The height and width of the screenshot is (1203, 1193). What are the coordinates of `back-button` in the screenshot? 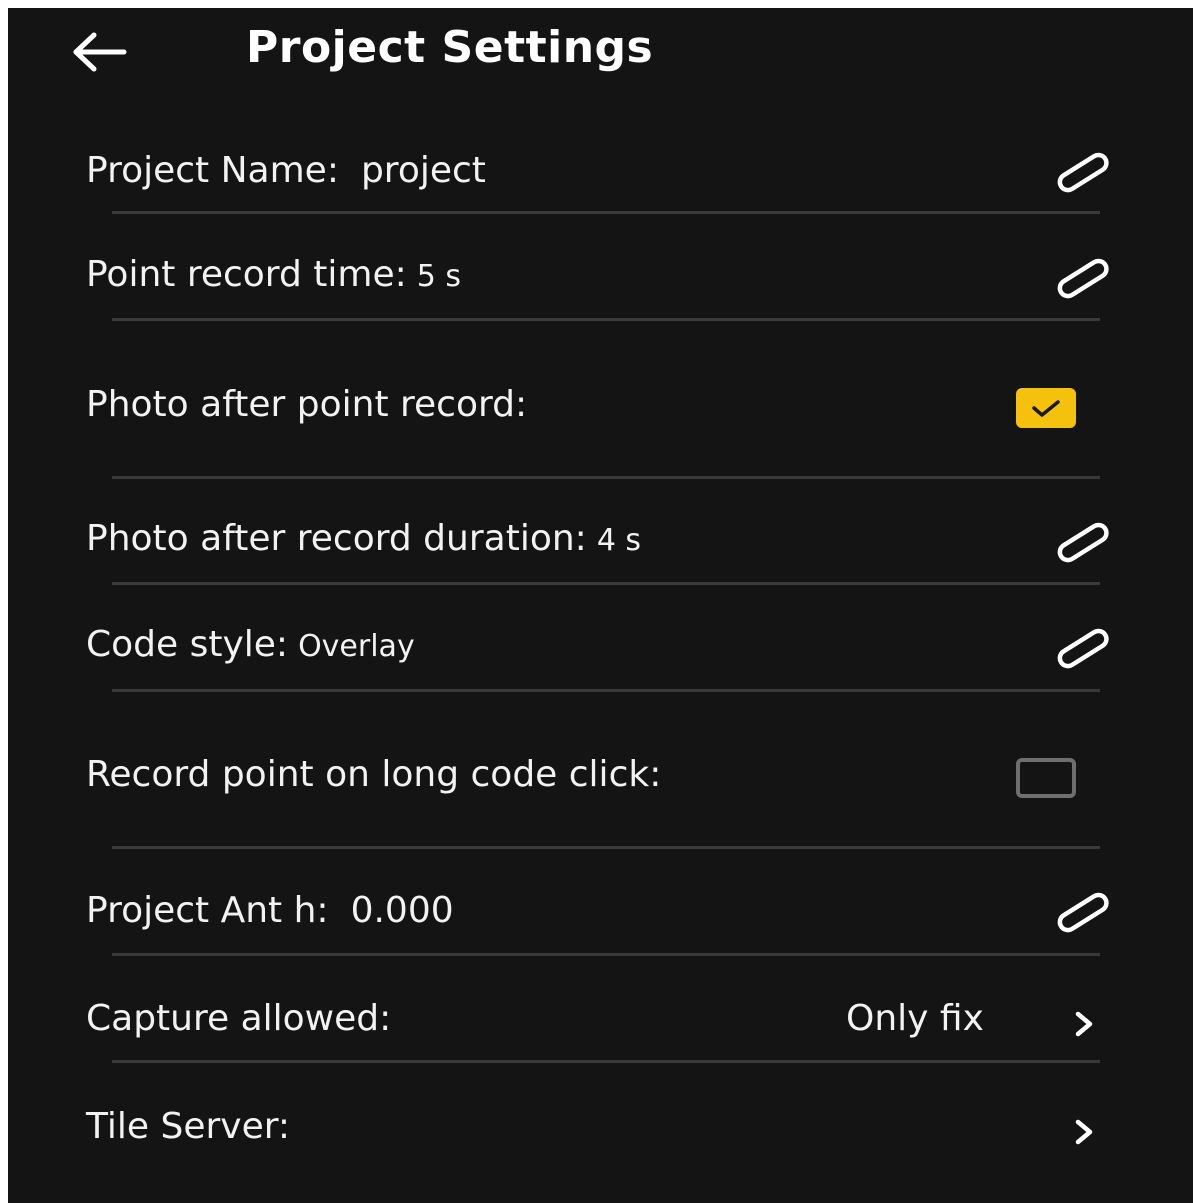 It's located at (99, 52).